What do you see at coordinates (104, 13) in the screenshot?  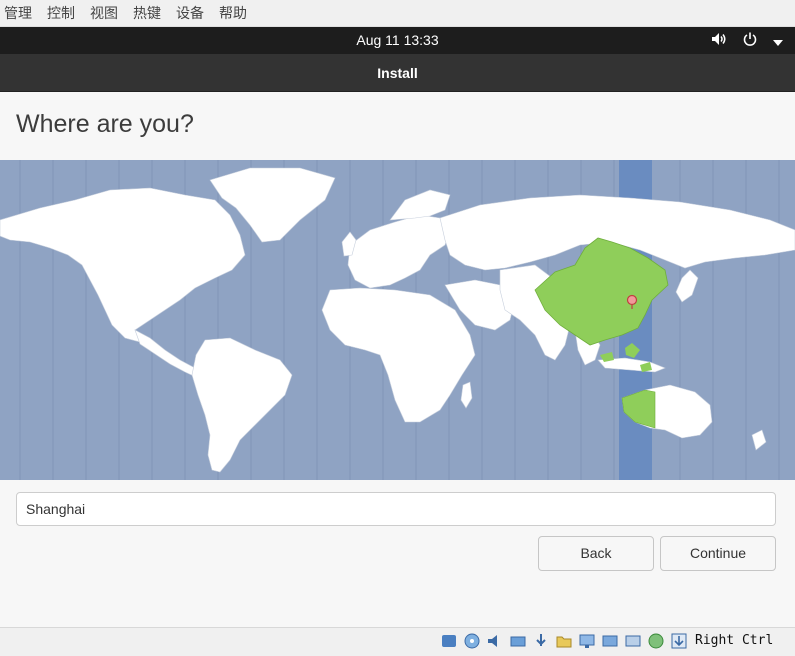 I see `host-menu-view: 视图` at bounding box center [104, 13].